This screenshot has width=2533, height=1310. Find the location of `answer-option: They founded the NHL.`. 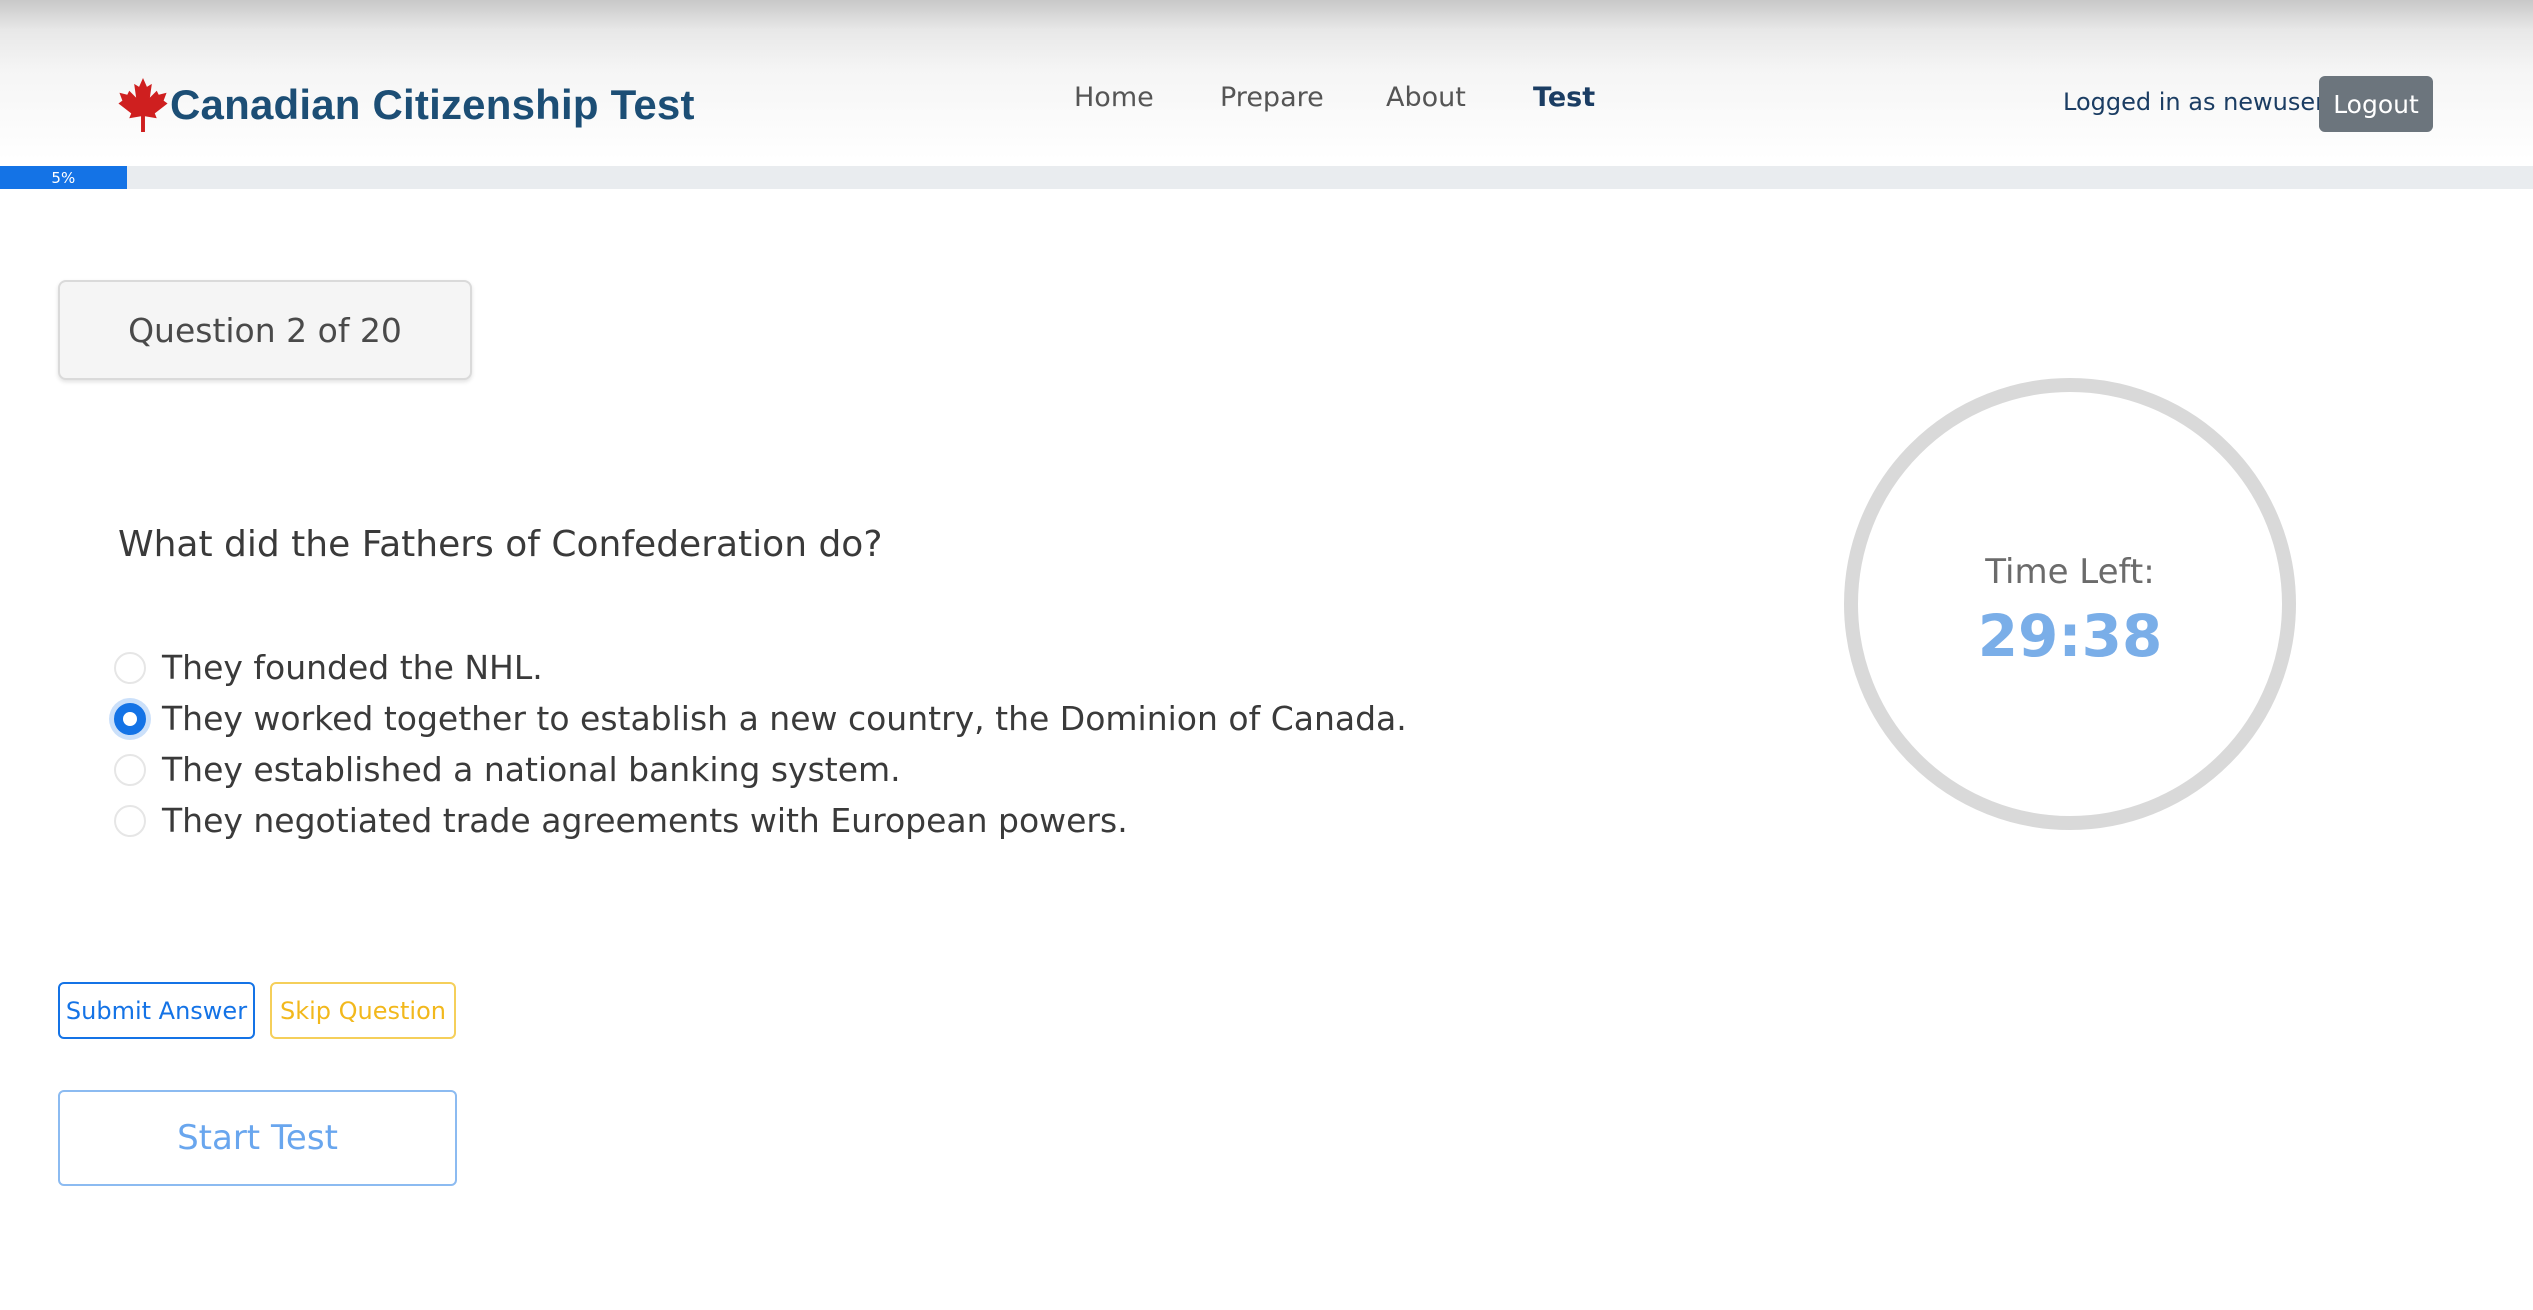

answer-option: They founded the NHL. is located at coordinates (760, 667).